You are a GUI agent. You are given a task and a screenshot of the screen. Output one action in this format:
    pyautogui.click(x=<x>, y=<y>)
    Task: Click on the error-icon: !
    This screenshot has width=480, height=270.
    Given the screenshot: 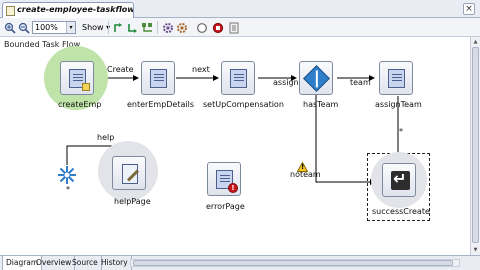 What is the action you would take?
    pyautogui.click(x=233, y=188)
    